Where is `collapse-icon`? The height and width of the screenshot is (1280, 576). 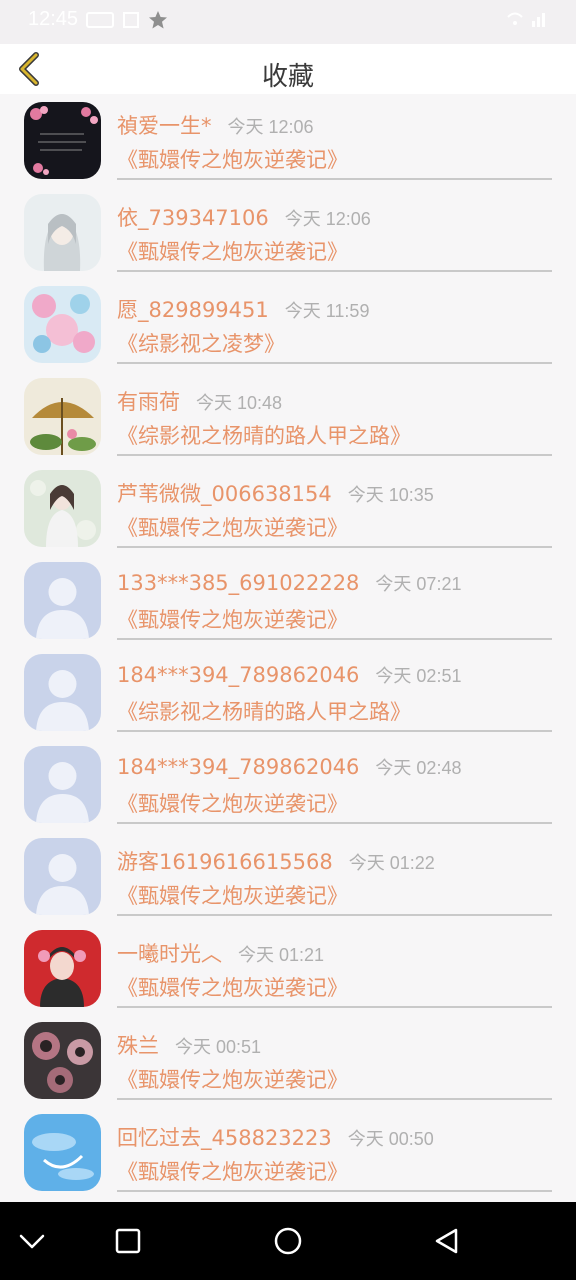
collapse-icon is located at coordinates (32, 1241).